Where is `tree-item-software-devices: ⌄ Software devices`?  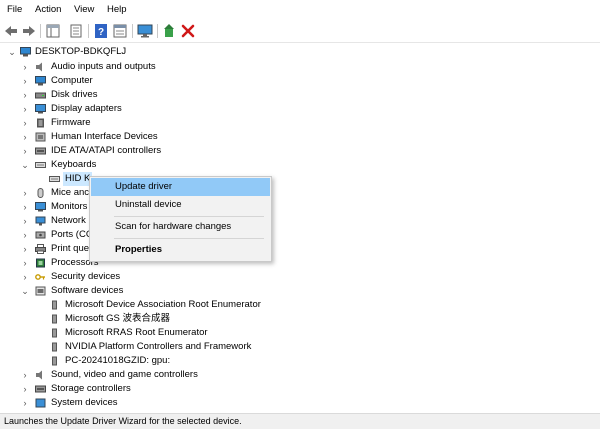 tree-item-software-devices: ⌄ Software devices is located at coordinates (150, 291).